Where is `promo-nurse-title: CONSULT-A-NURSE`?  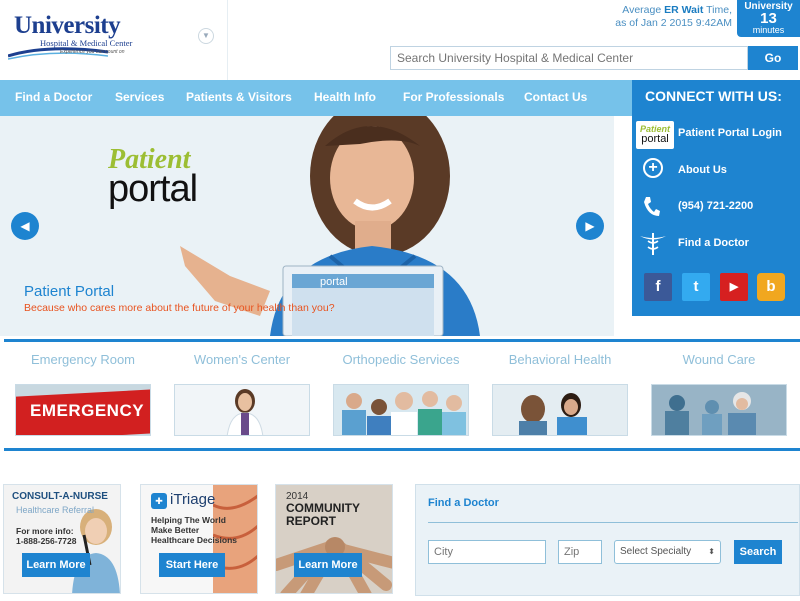 promo-nurse-title: CONSULT-A-NURSE is located at coordinates (60, 496).